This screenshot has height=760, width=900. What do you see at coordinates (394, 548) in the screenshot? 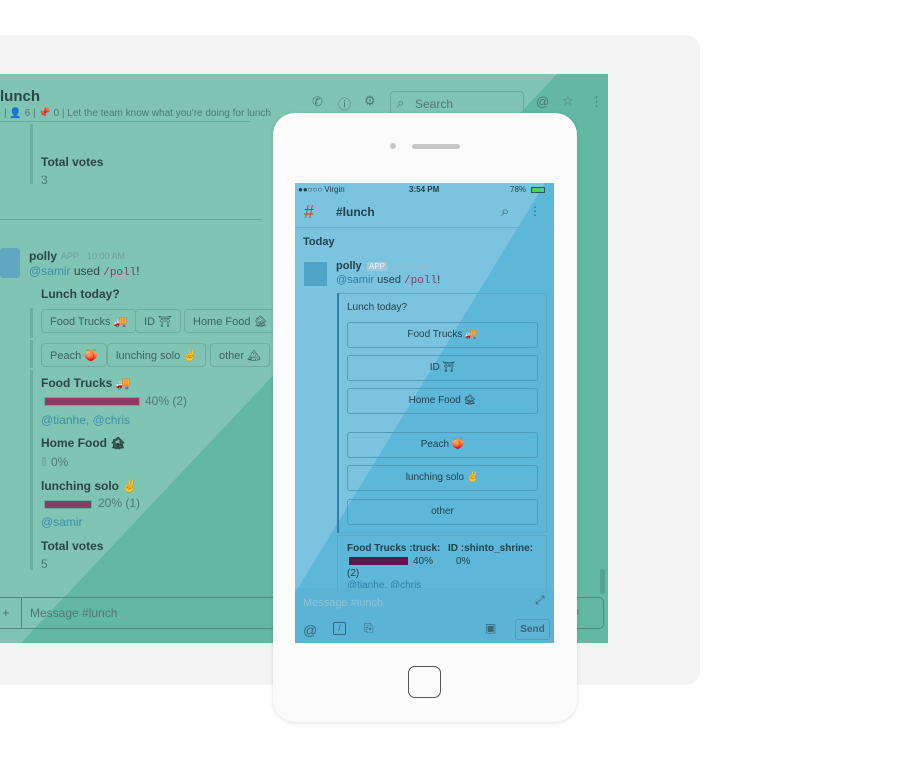
I see `result-label: Food Trucks :truck:` at bounding box center [394, 548].